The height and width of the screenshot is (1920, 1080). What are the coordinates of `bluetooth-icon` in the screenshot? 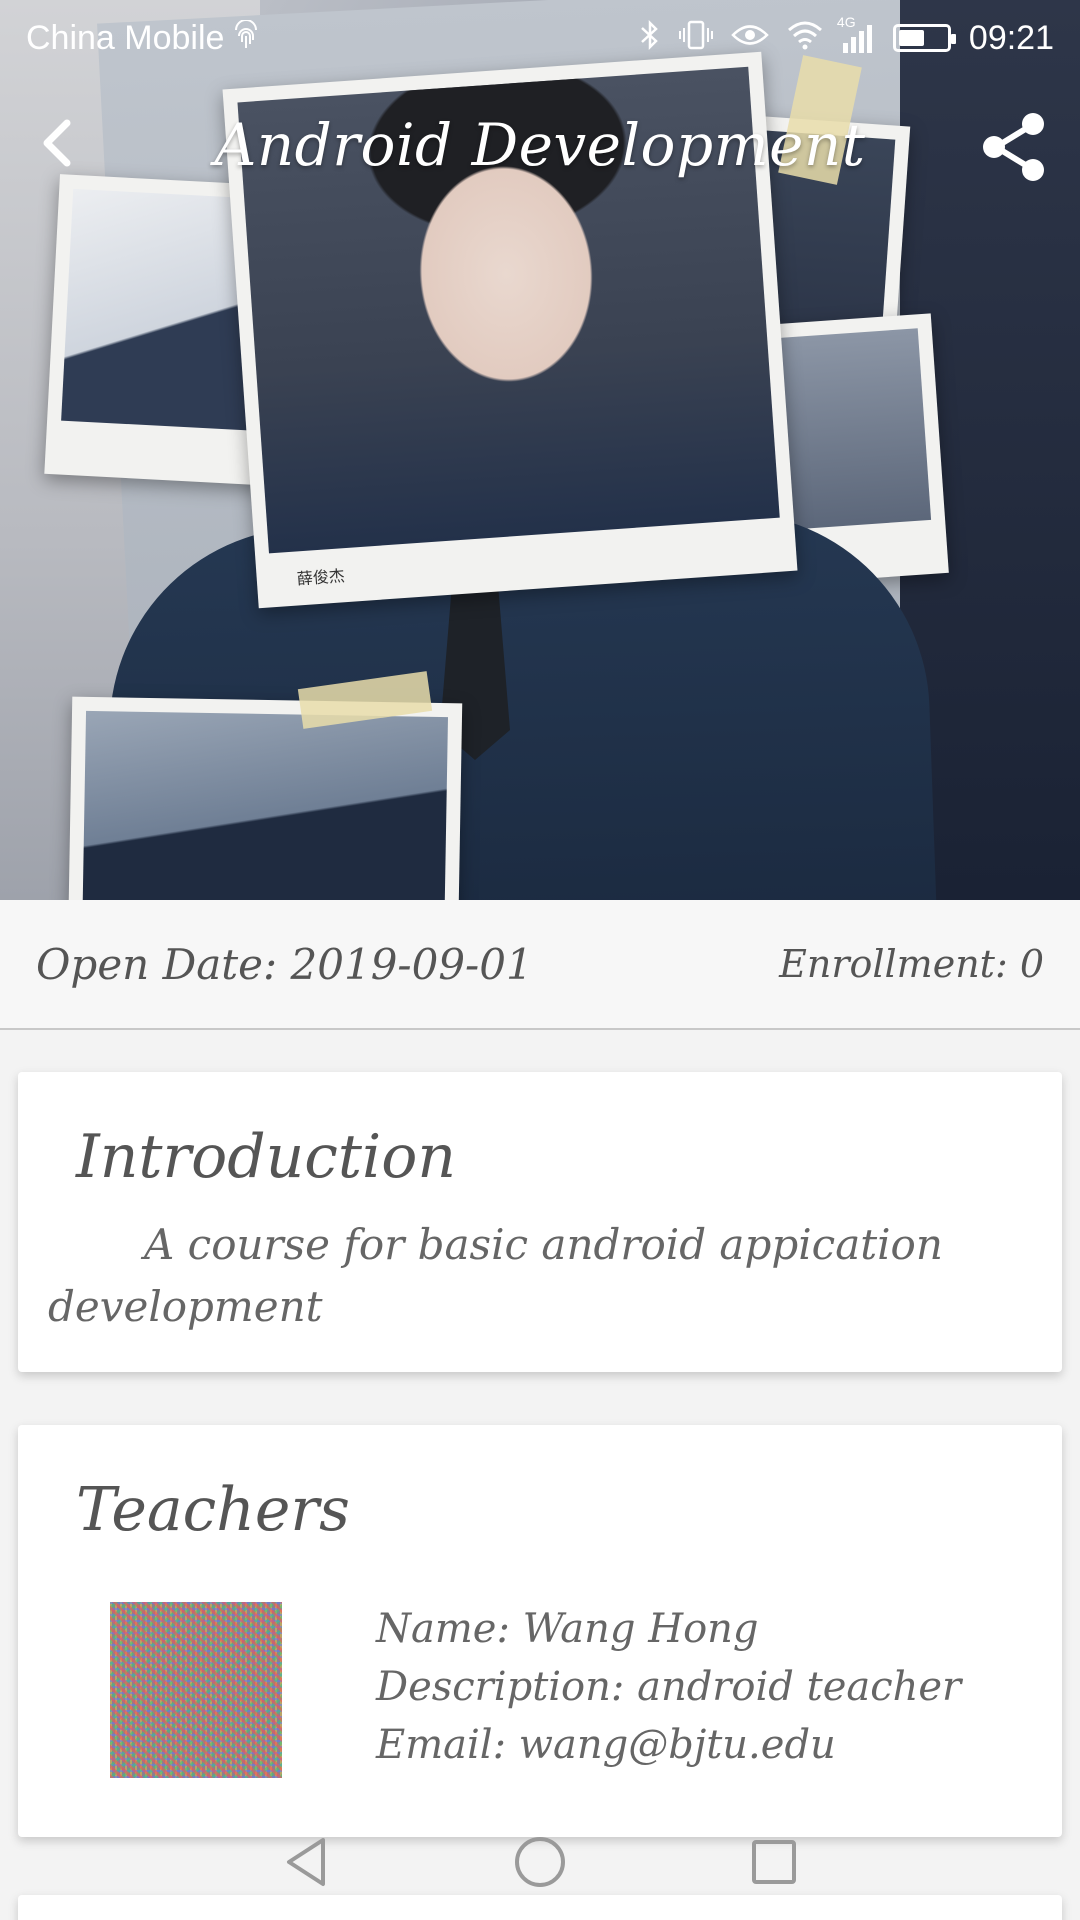 It's located at (650, 38).